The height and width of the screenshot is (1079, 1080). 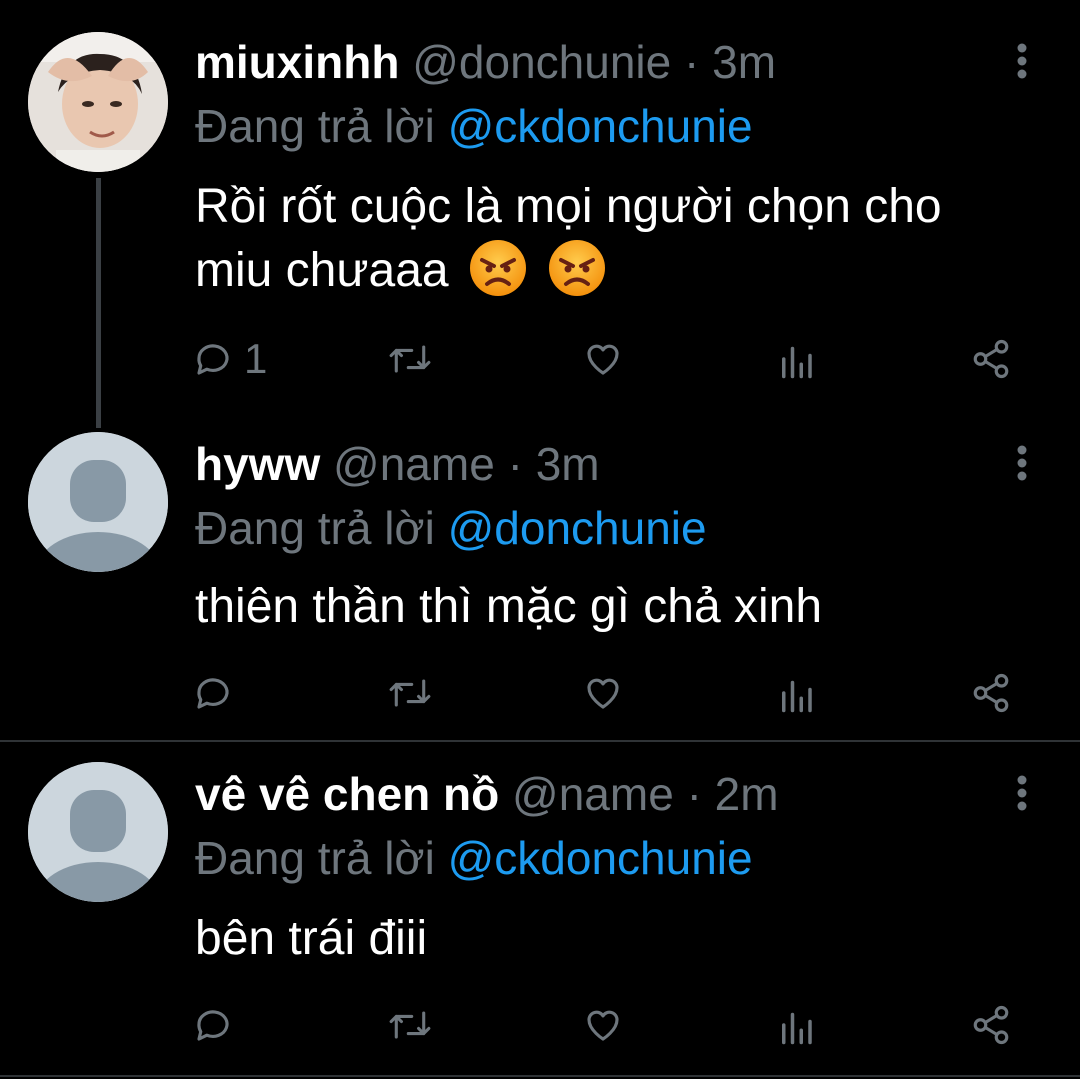 I want to click on tweet-header: miuxinhh @donchunie · 3m, so click(x=485, y=62).